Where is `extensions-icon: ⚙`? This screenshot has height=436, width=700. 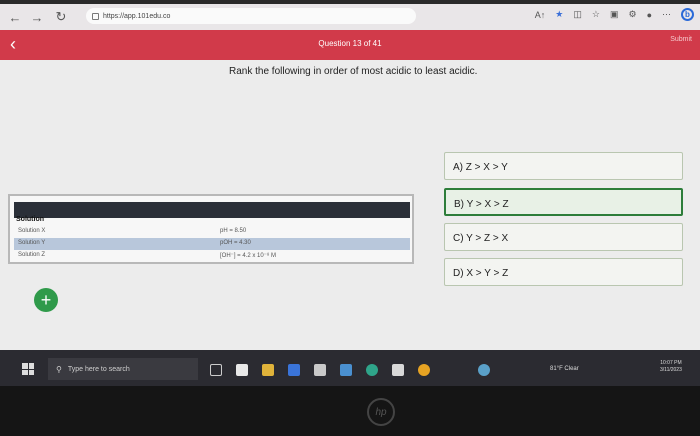
extensions-icon: ⚙ is located at coordinates (632, 14).